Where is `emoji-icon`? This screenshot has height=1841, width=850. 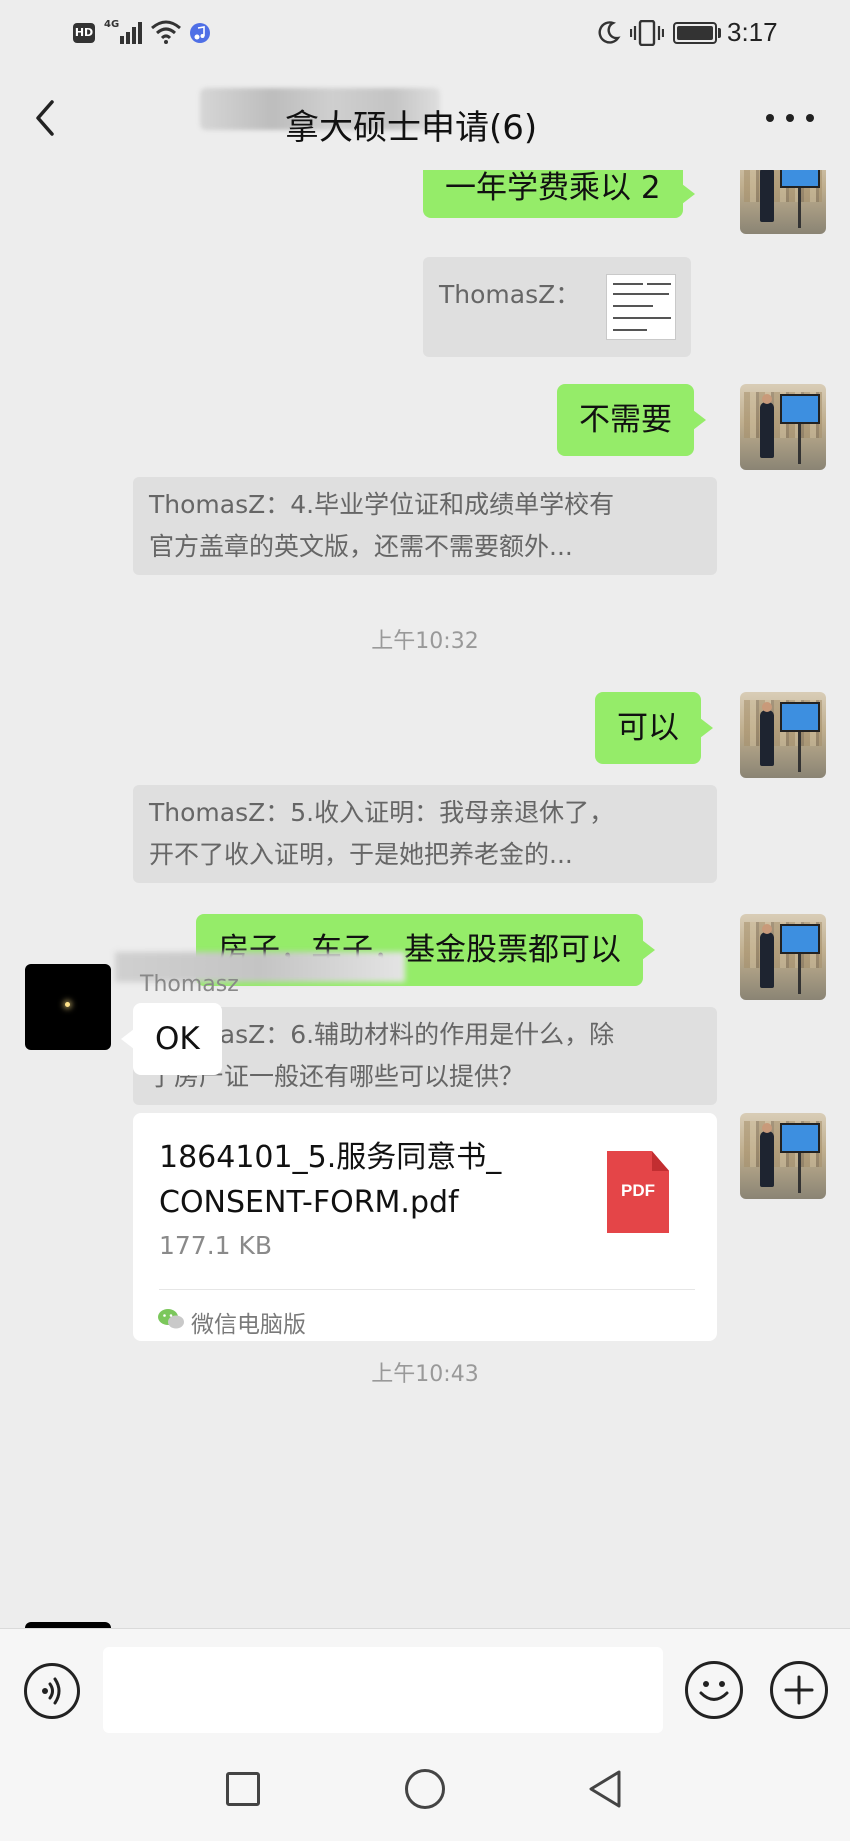
emoji-icon is located at coordinates (714, 1690).